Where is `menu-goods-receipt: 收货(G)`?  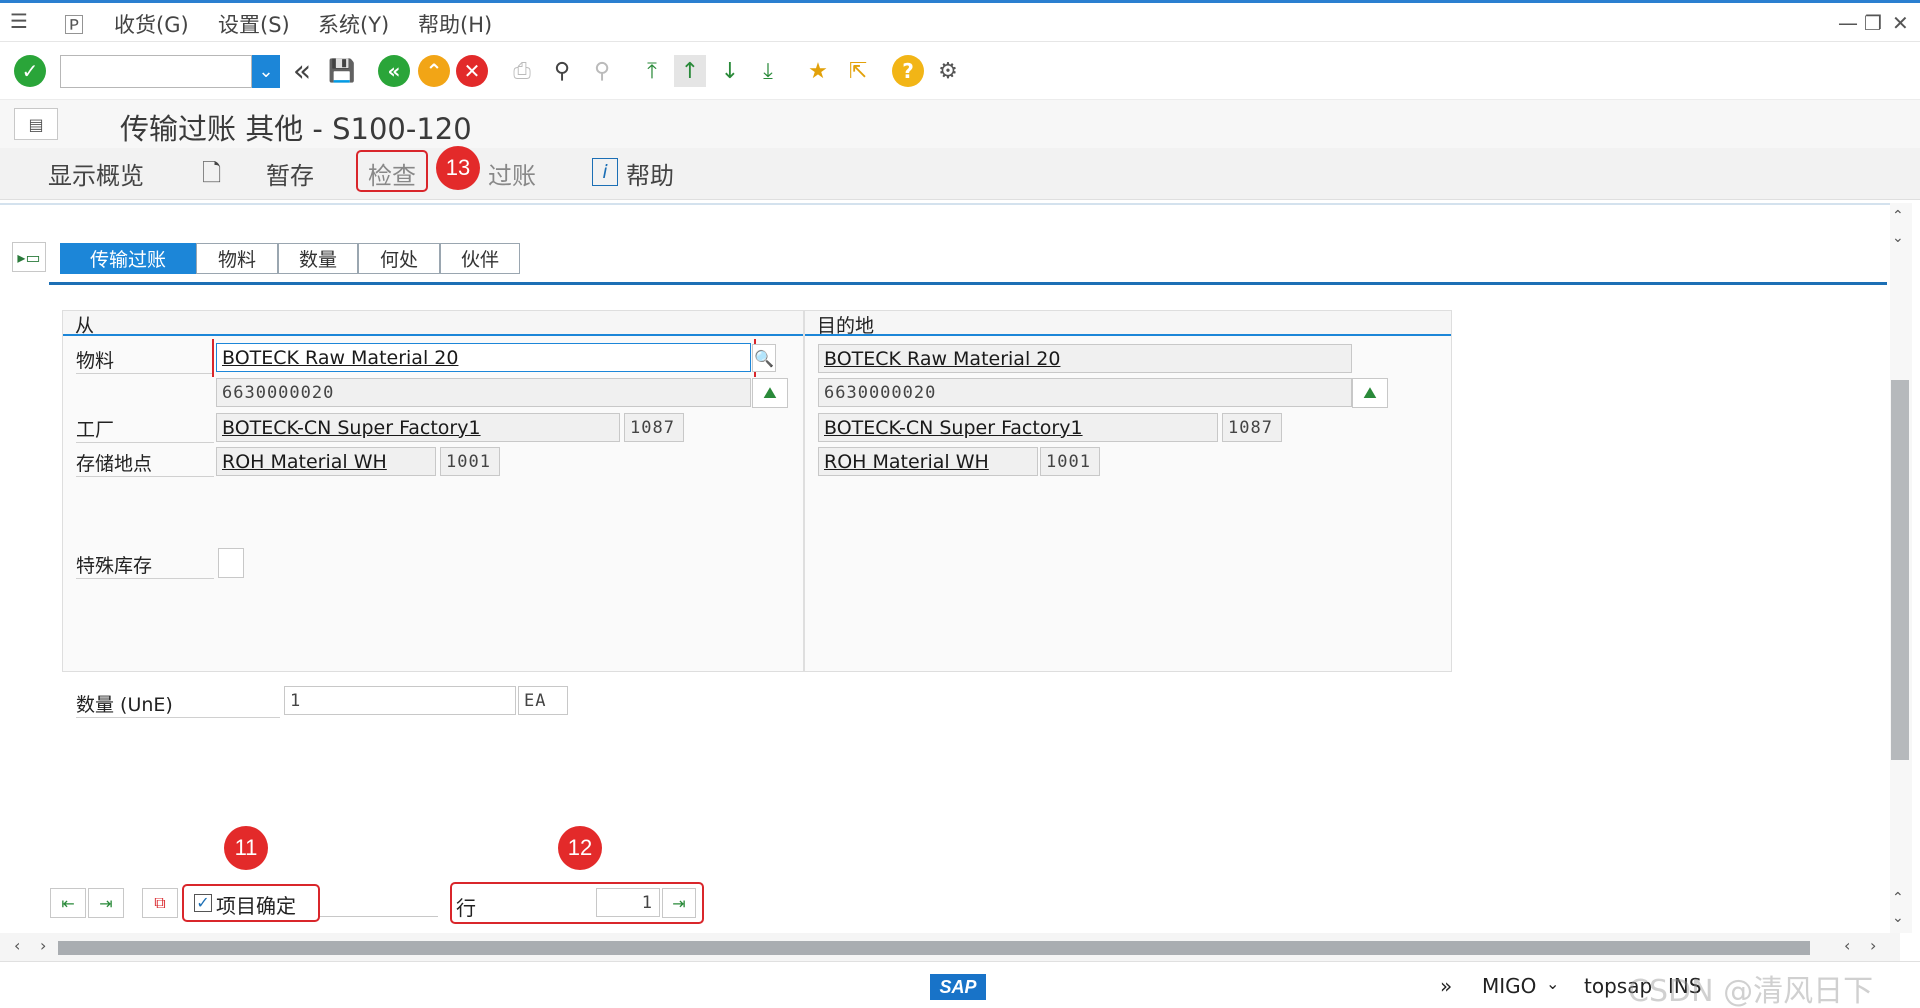 menu-goods-receipt: 收货(G) is located at coordinates (151, 24).